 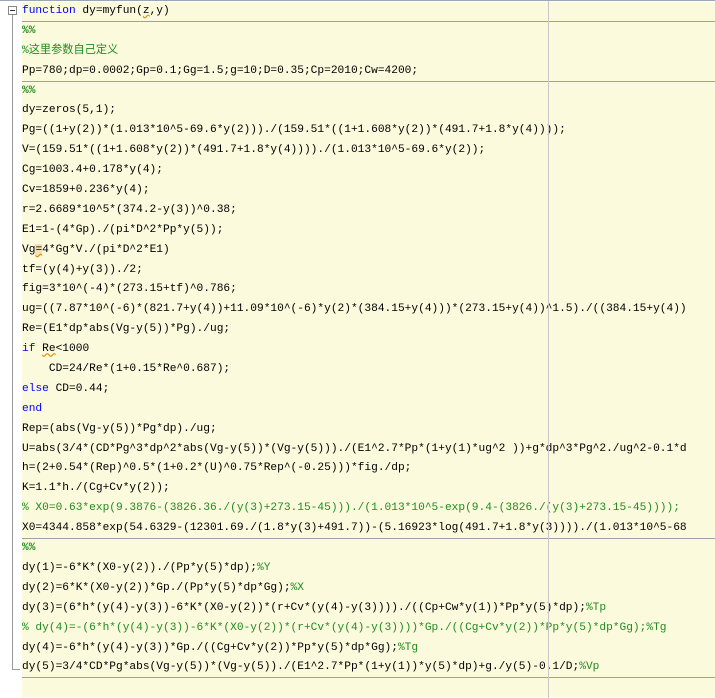 What do you see at coordinates (69, 110) in the screenshot?
I see `code-token: dy=zeros(5,1);` at bounding box center [69, 110].